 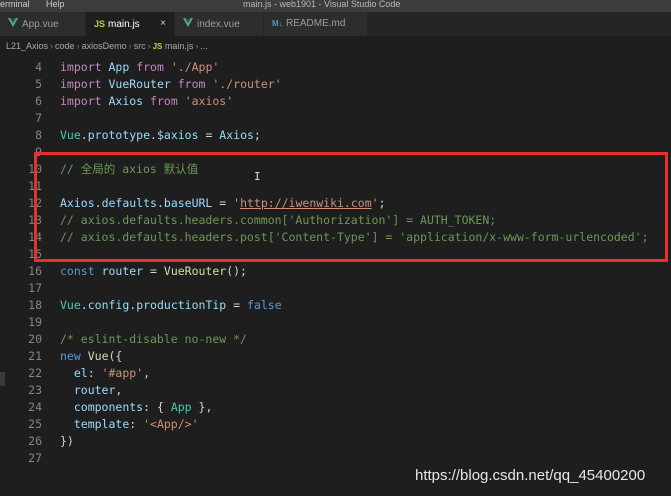 I want to click on code-token: from, so click(x=164, y=101).